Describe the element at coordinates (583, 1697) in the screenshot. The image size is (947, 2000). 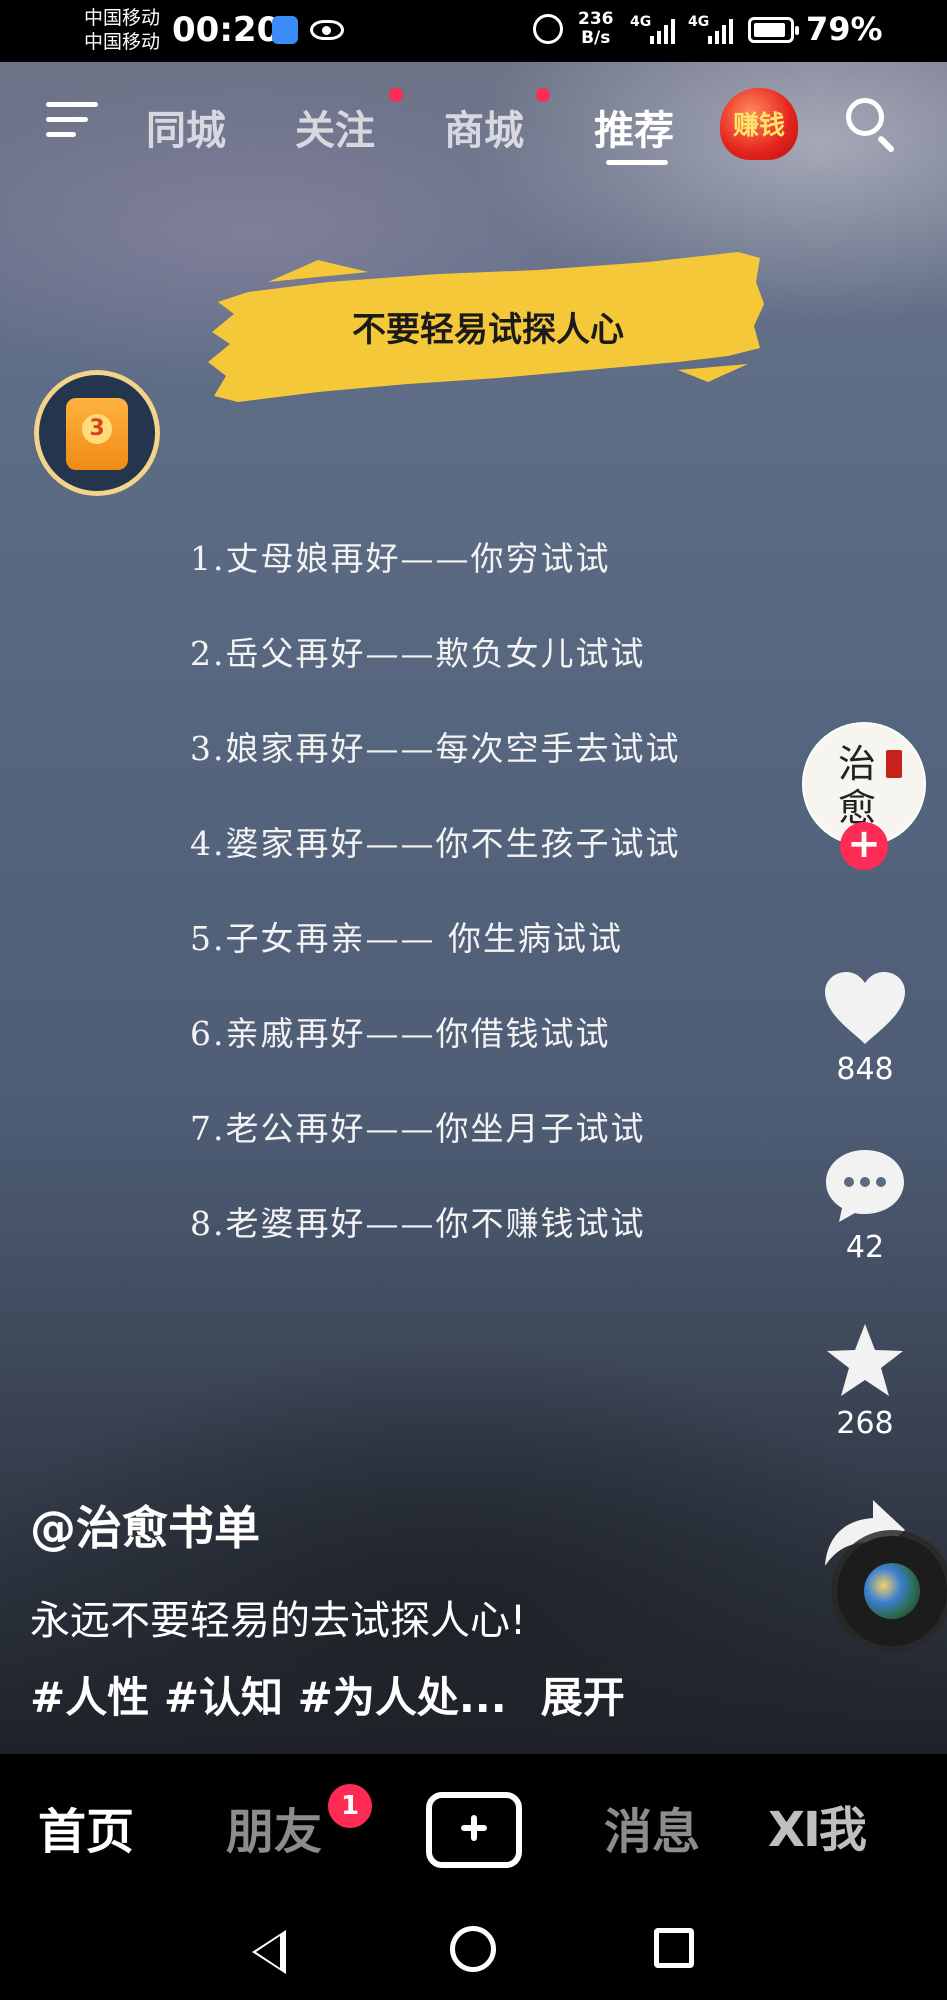
I see `expand-button: 展开` at that location.